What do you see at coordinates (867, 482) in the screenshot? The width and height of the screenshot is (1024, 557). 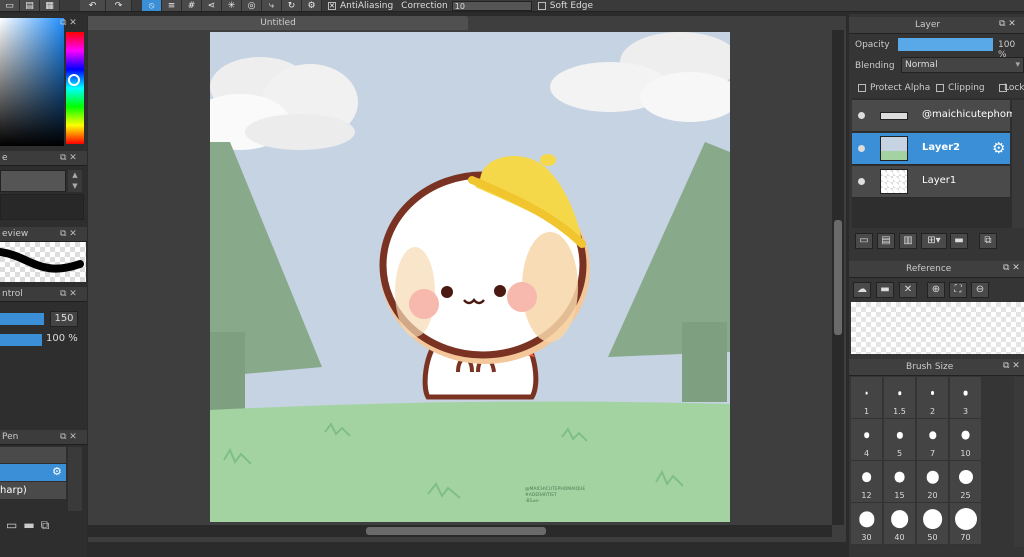 I see `brush-size-cell: 12` at bounding box center [867, 482].